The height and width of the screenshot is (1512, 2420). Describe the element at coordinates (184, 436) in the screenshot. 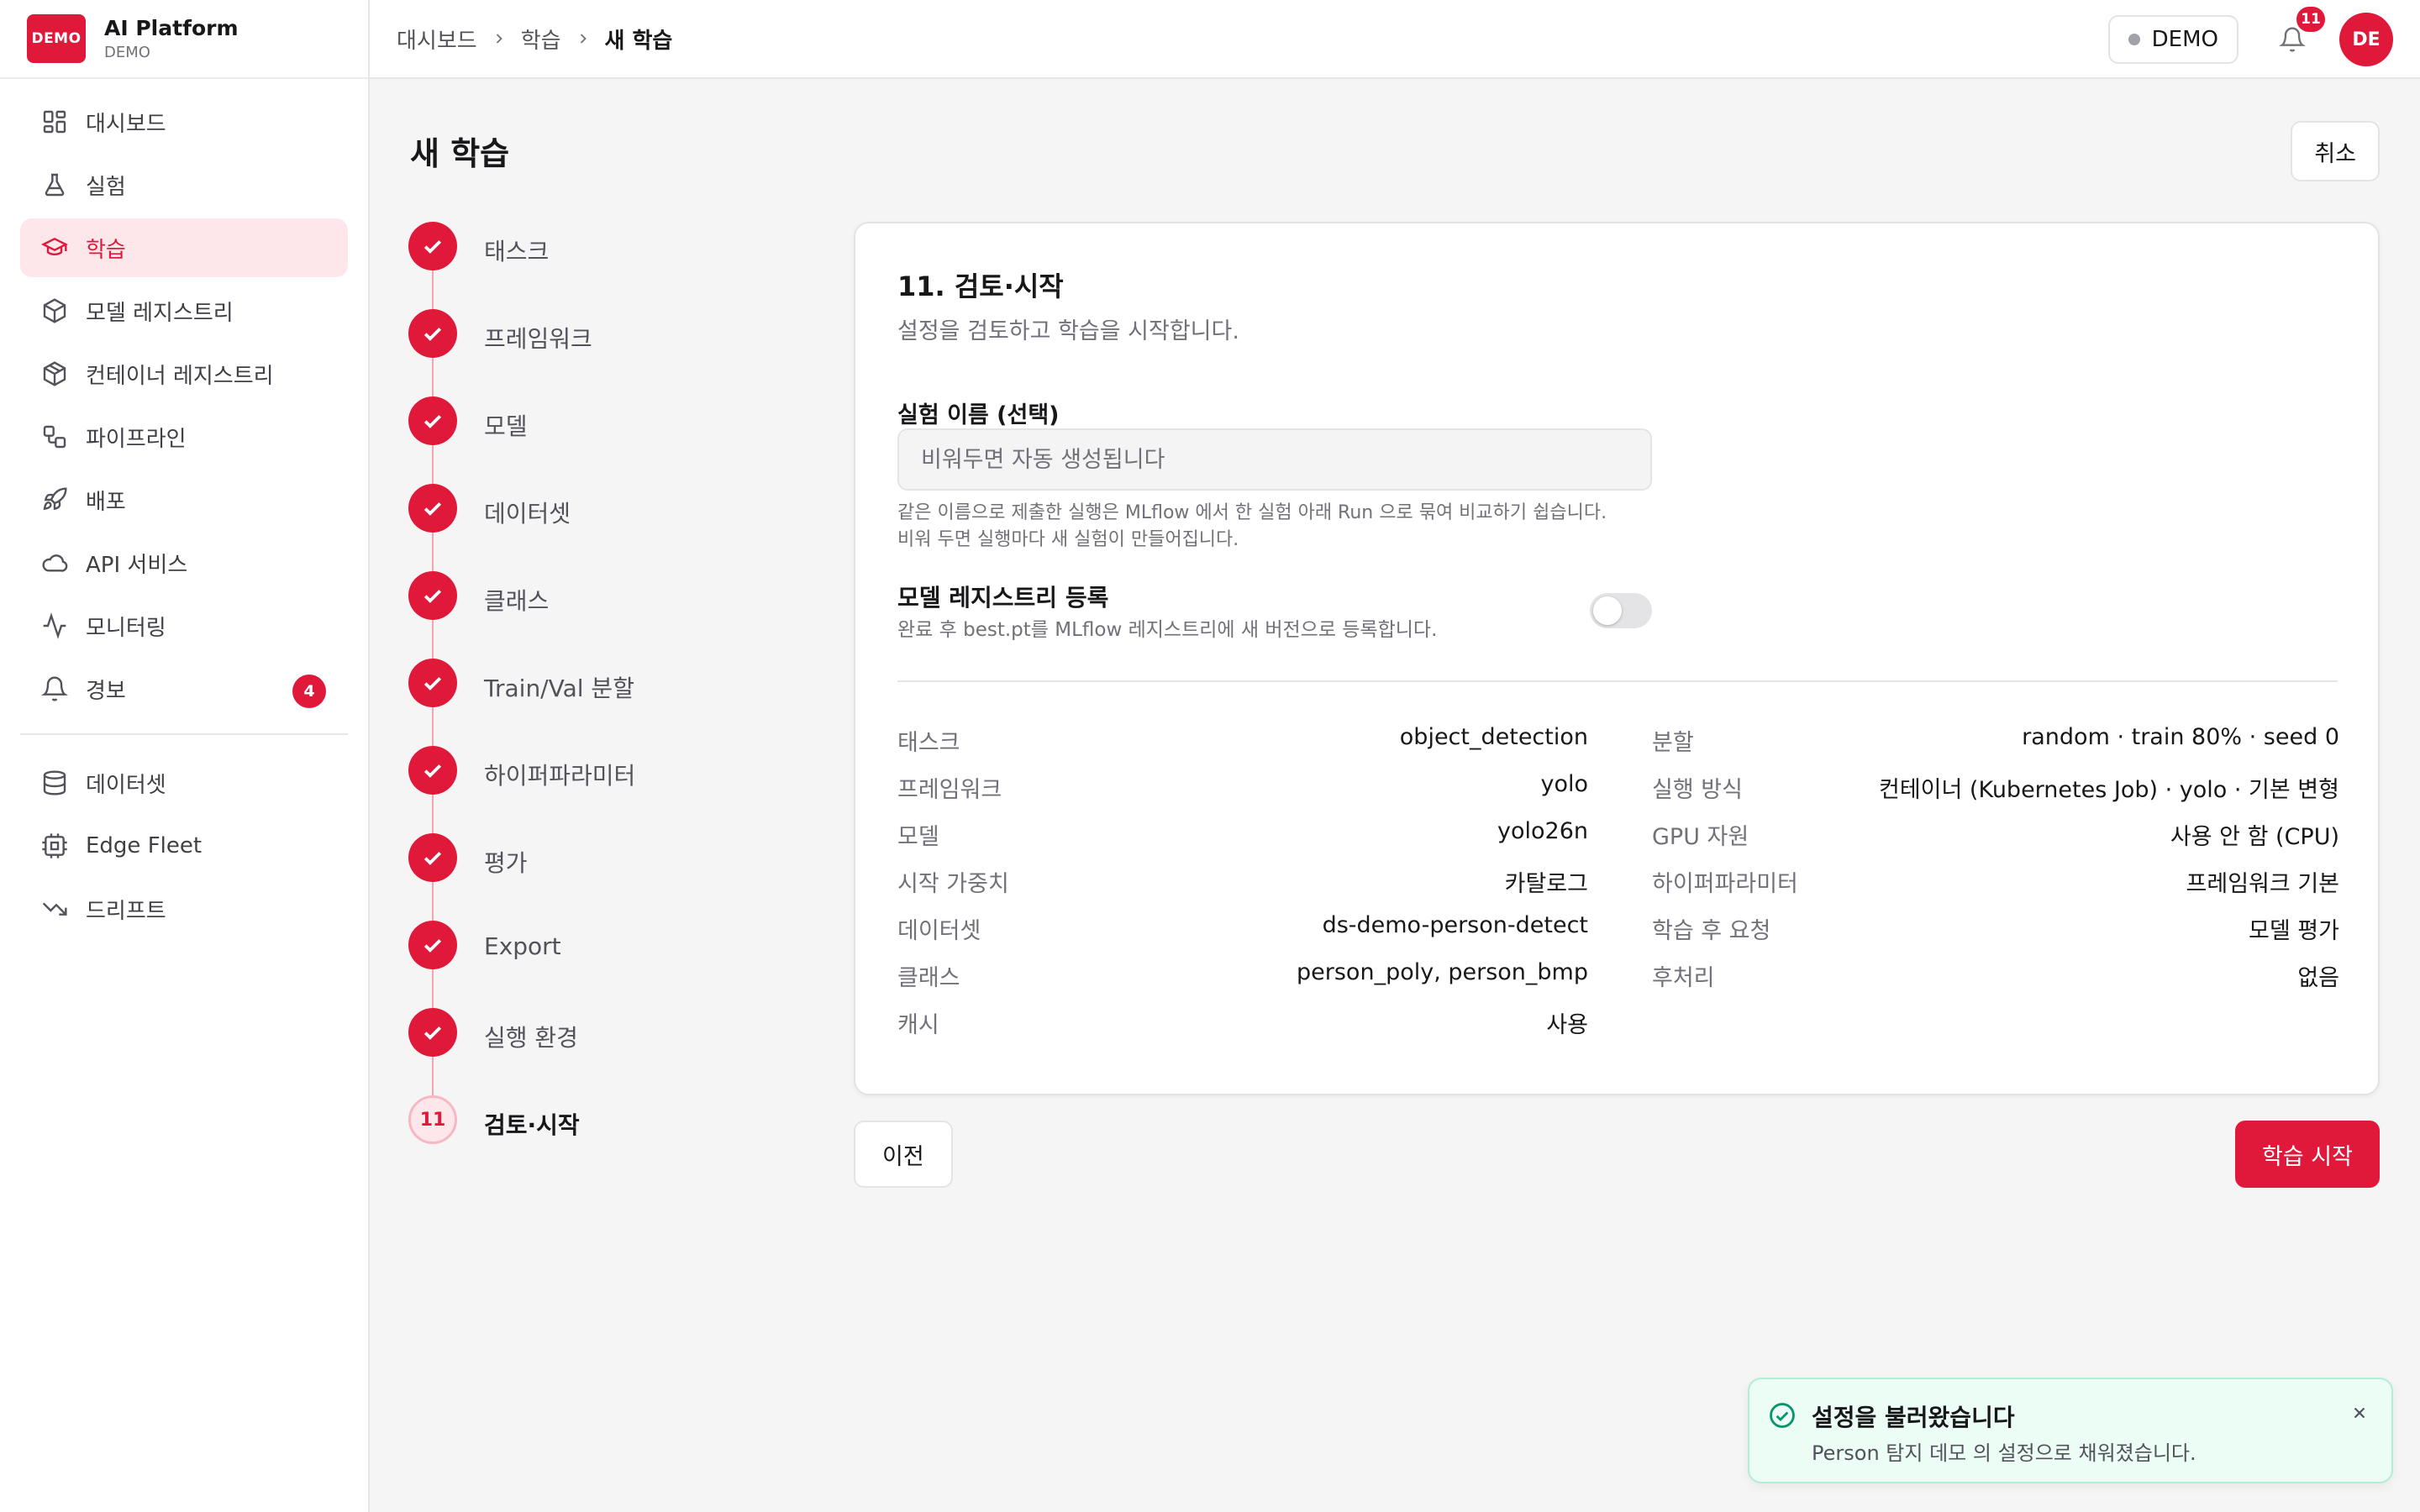

I see `sidebar-item-pipelines: 파이프라인` at that location.